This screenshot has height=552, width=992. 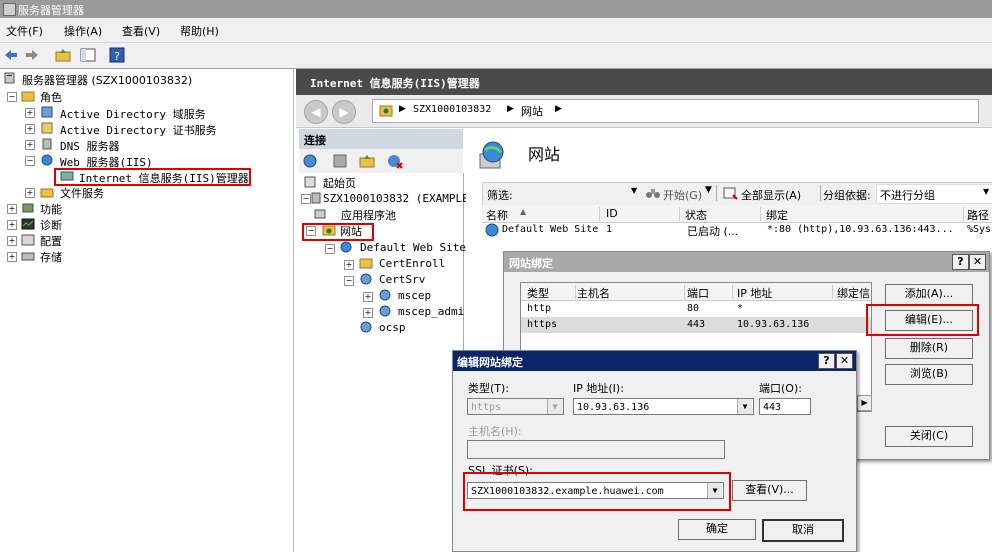 I want to click on col-binding: 绑定, so click(x=865, y=214).